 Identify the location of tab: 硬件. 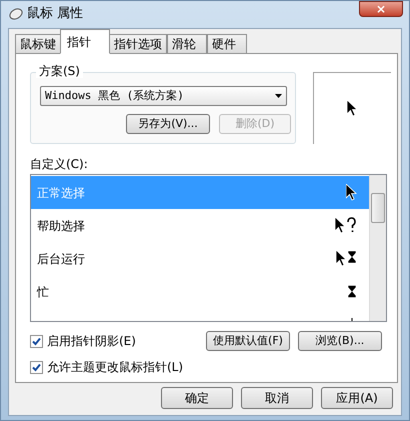
(227, 44).